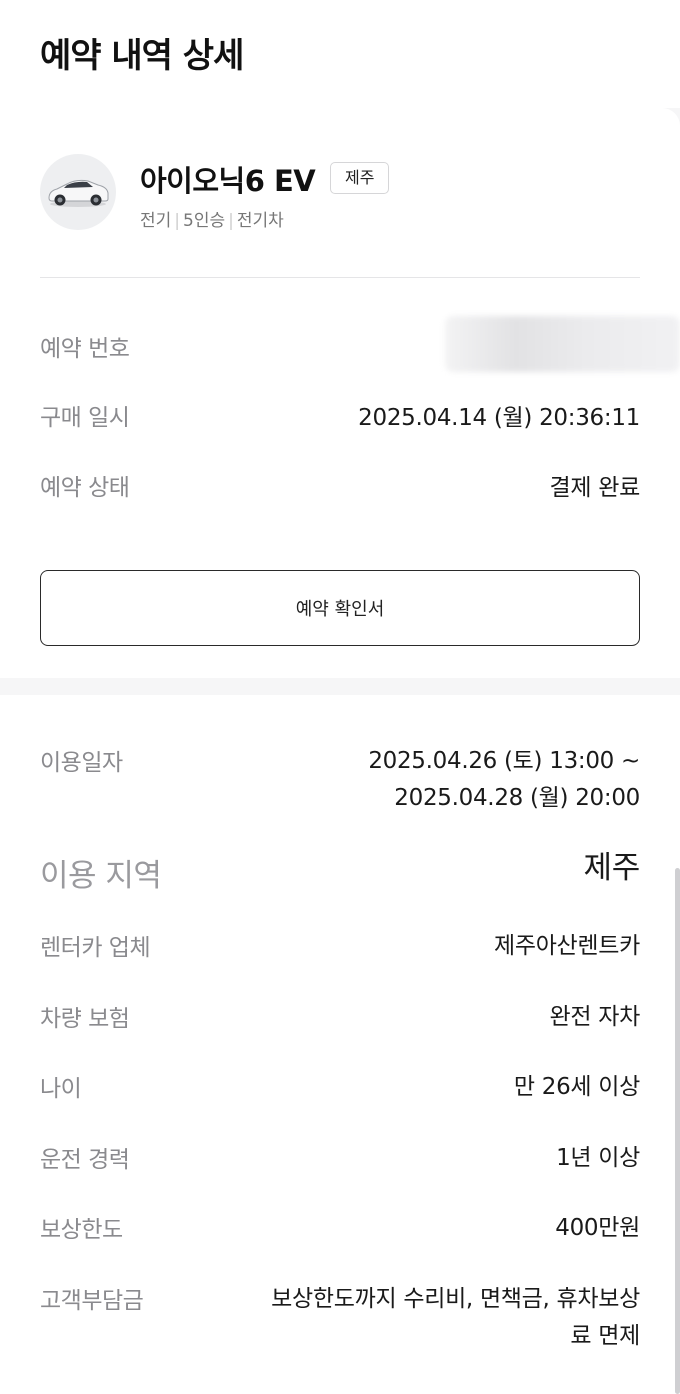 Image resolution: width=680 pixels, height=1394 pixels. What do you see at coordinates (85, 418) in the screenshot?
I see `purchase-date-label: 구매 일시` at bounding box center [85, 418].